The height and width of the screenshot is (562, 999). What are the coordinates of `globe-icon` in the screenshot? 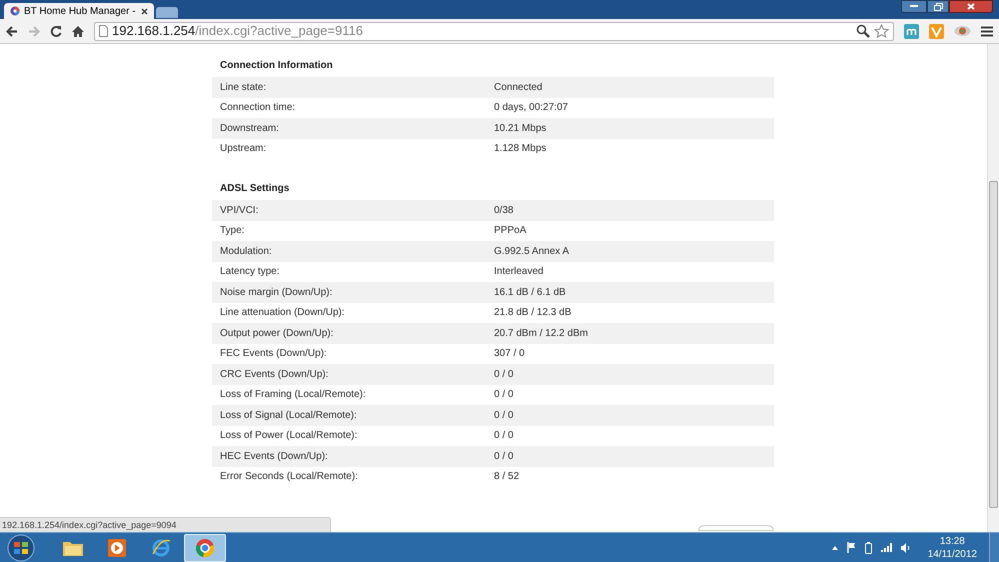 It's located at (15, 11).